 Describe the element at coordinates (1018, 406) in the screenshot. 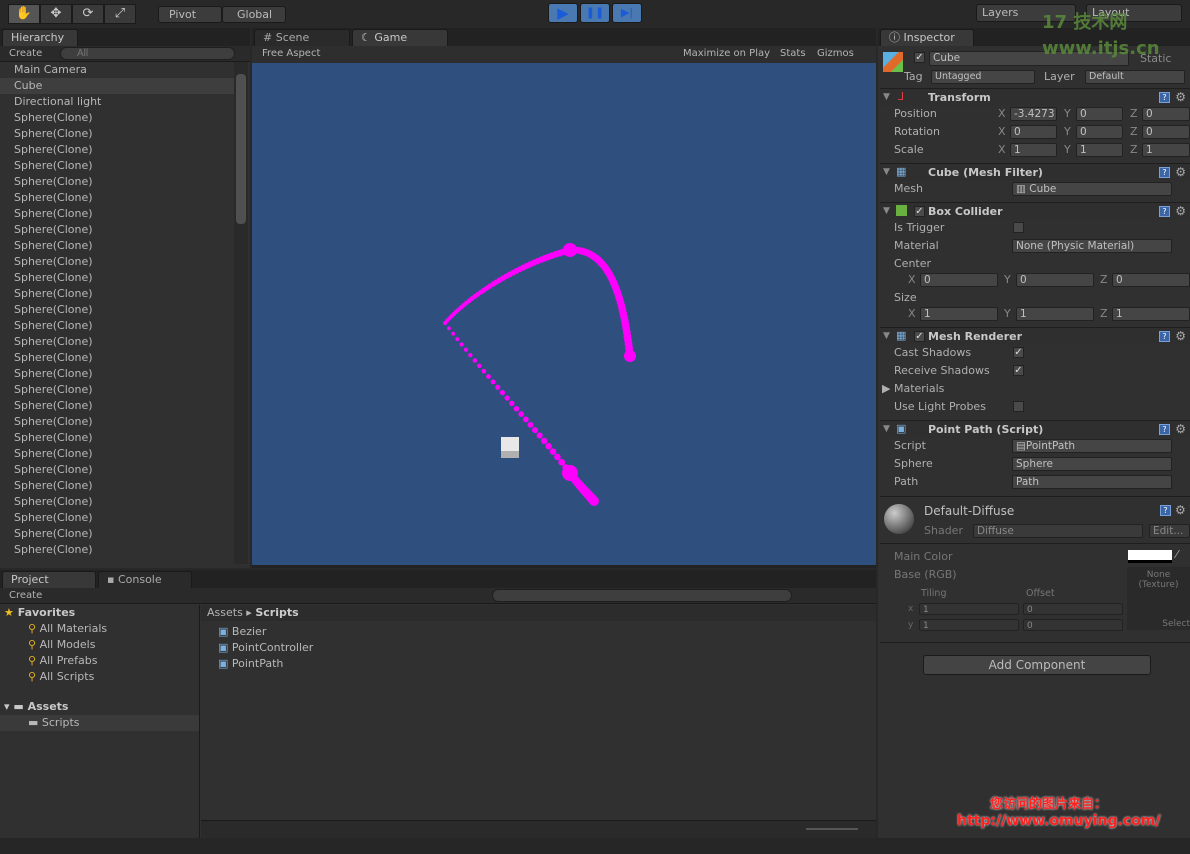

I see `light-probes-checkbox` at that location.